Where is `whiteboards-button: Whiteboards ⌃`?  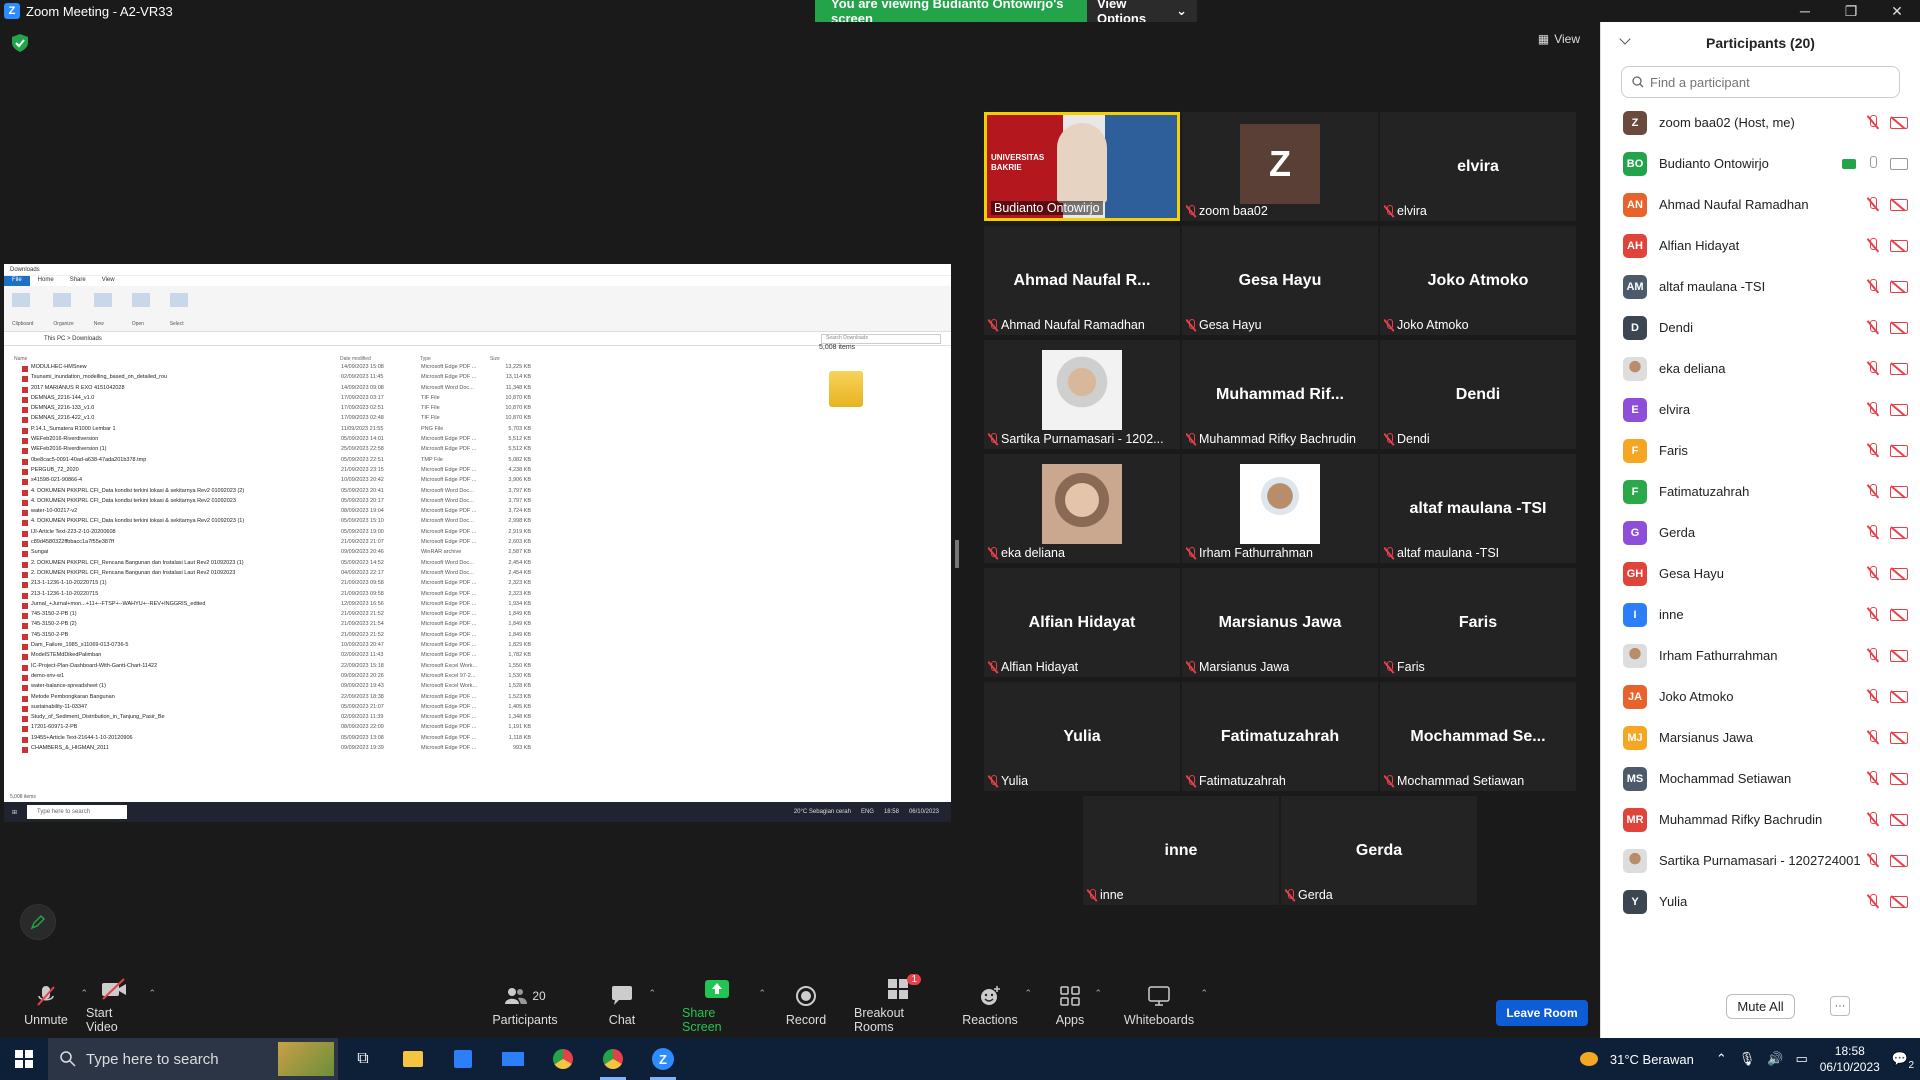
whiteboards-button: Whiteboards ⌃ is located at coordinates (1166, 1005).